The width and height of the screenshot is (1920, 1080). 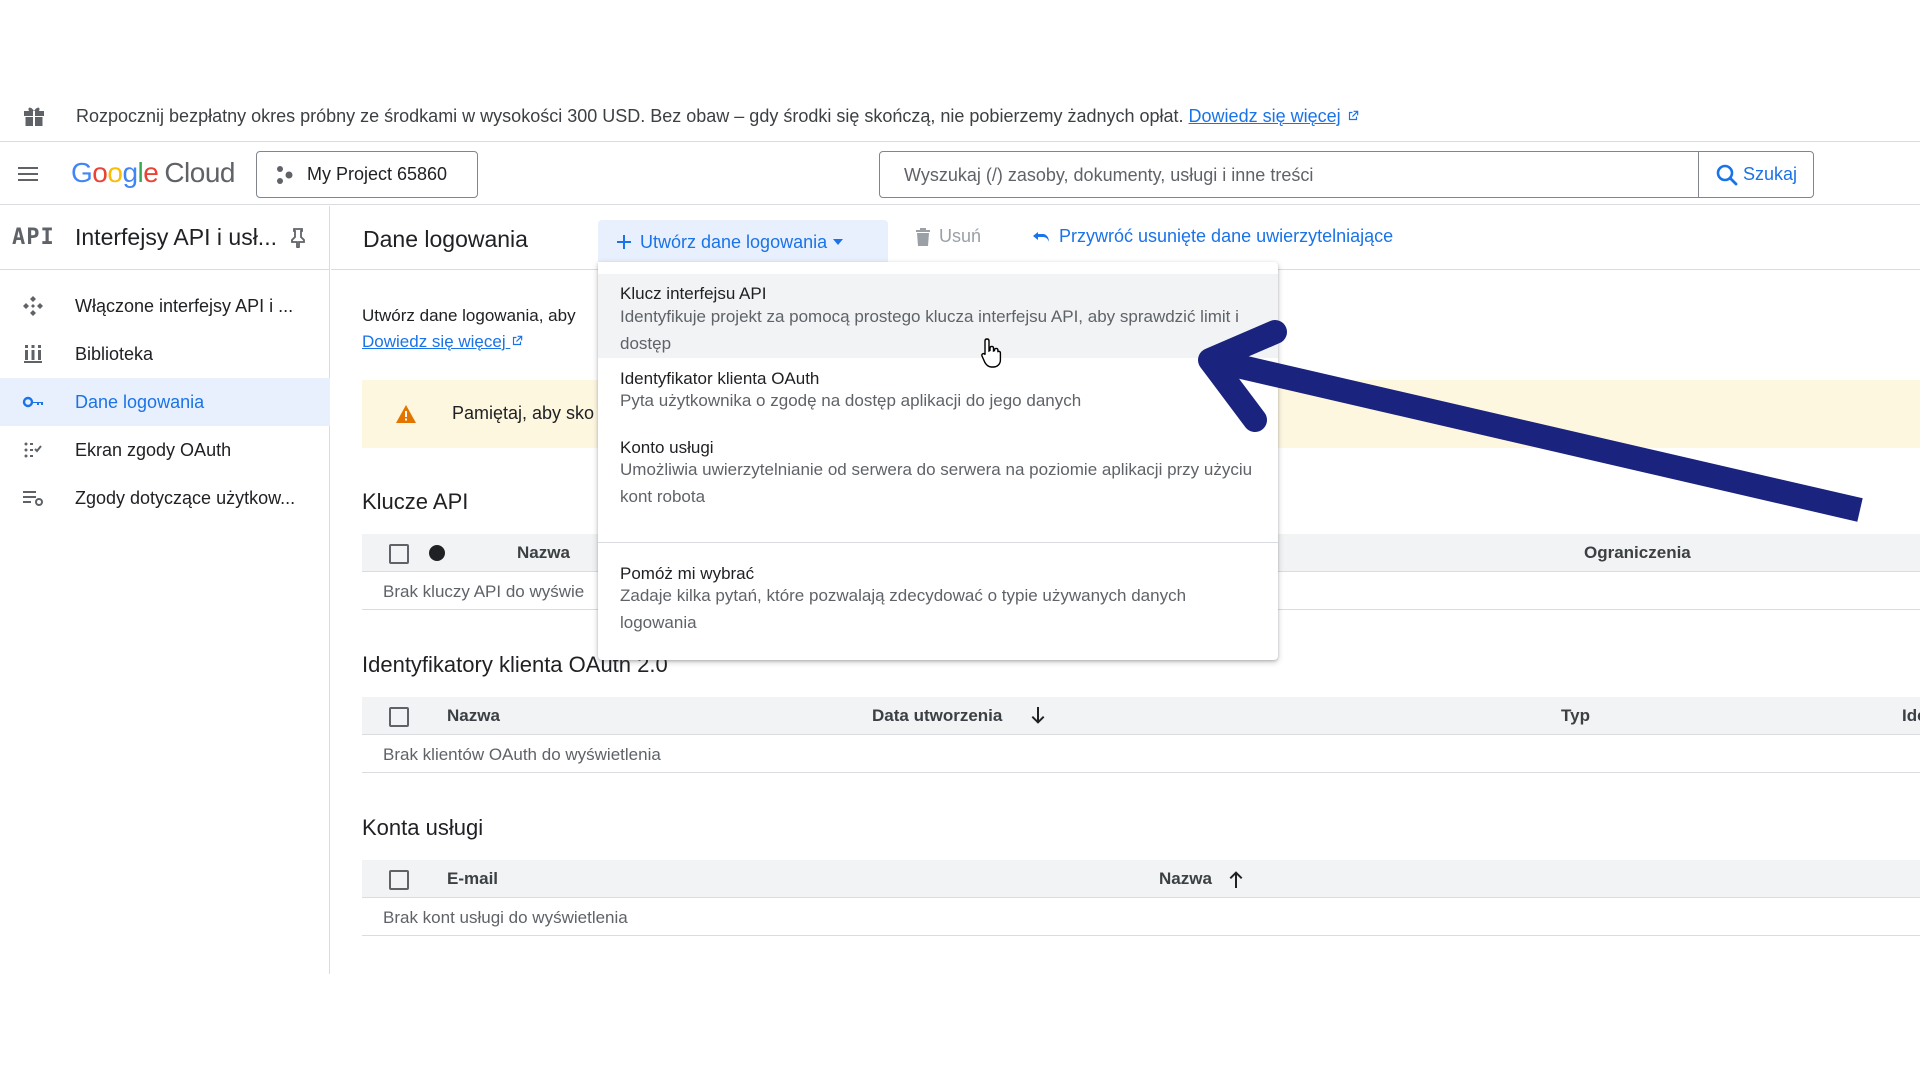 What do you see at coordinates (28, 174) in the screenshot?
I see `hamburger-menu-icon` at bounding box center [28, 174].